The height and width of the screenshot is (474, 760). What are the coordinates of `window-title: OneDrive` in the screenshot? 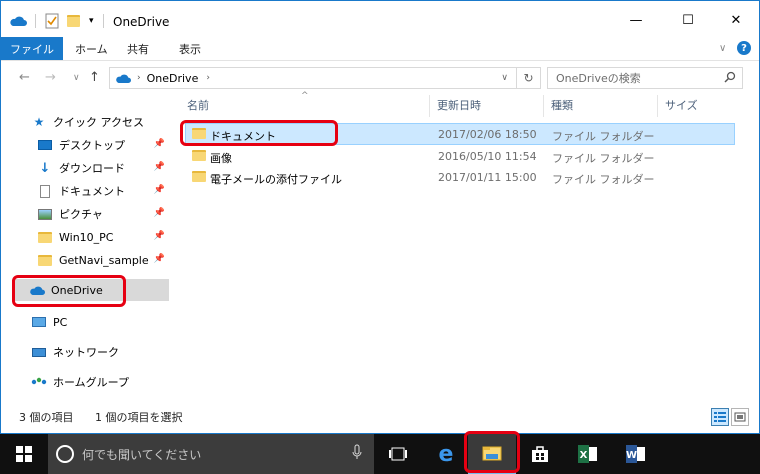 It's located at (141, 22).